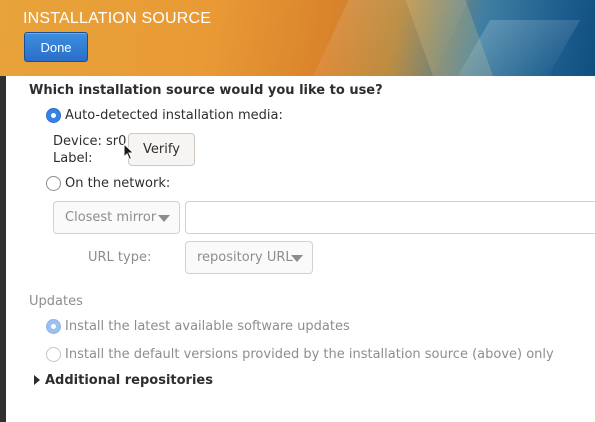  What do you see at coordinates (117, 18) in the screenshot?
I see `page-title: INSTALLATION SOURCE` at bounding box center [117, 18].